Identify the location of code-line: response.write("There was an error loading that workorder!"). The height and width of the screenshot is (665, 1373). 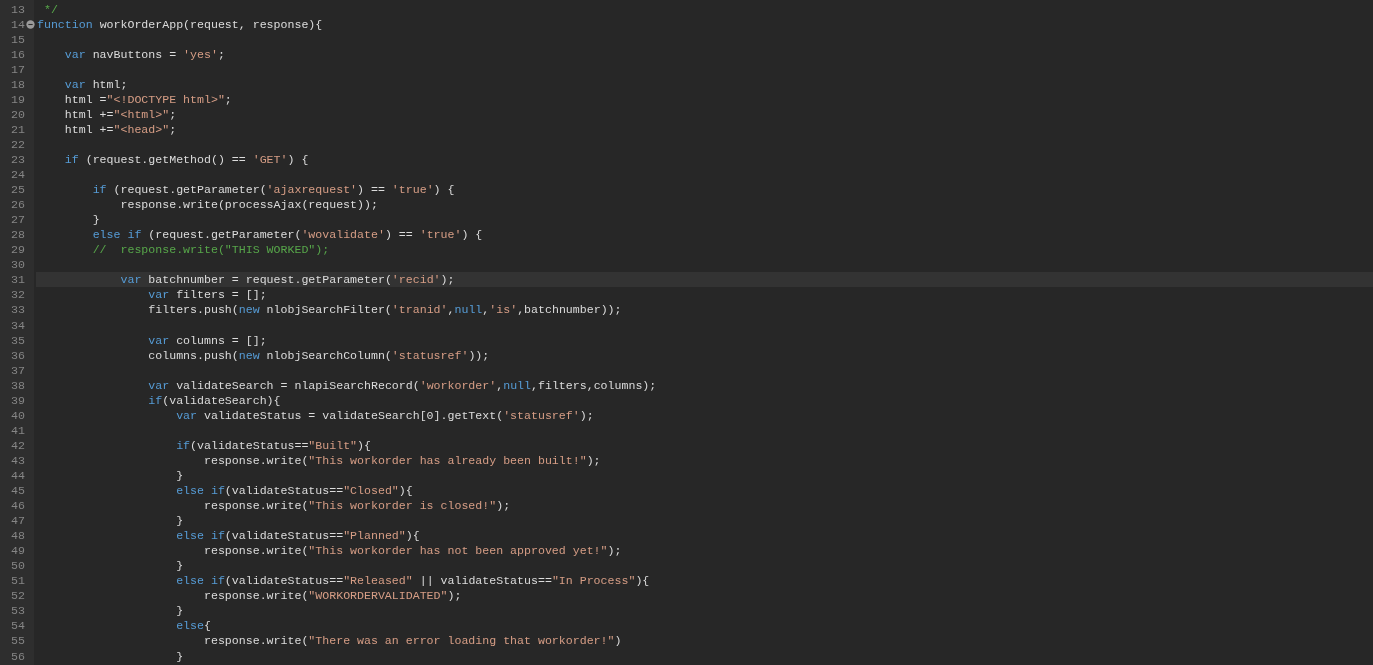
(412, 641).